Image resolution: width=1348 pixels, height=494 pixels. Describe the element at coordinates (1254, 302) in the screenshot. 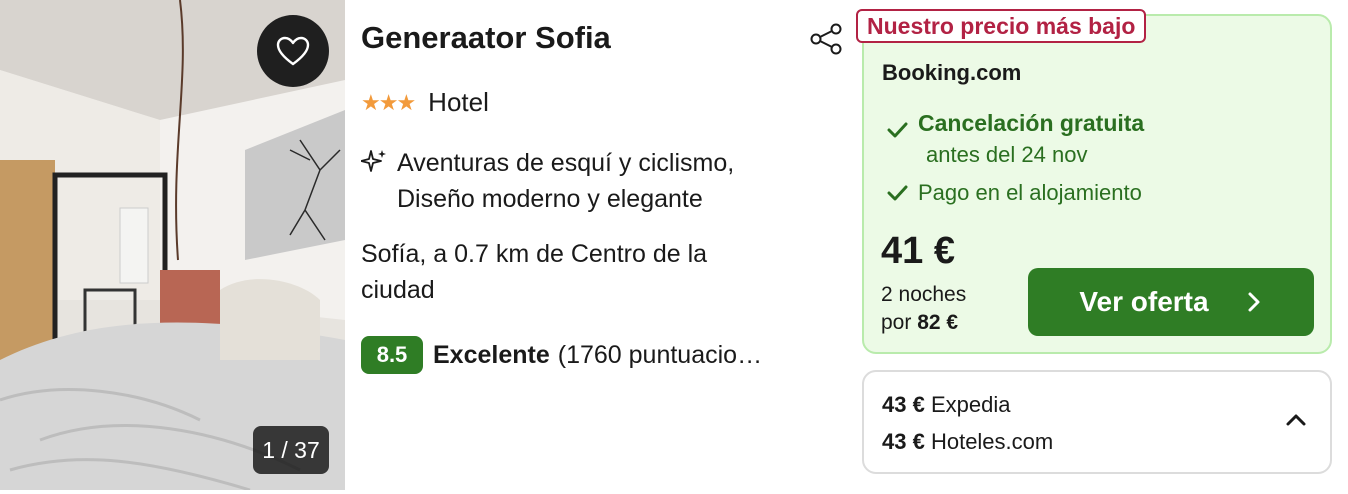

I see `chevron-right-icon` at that location.